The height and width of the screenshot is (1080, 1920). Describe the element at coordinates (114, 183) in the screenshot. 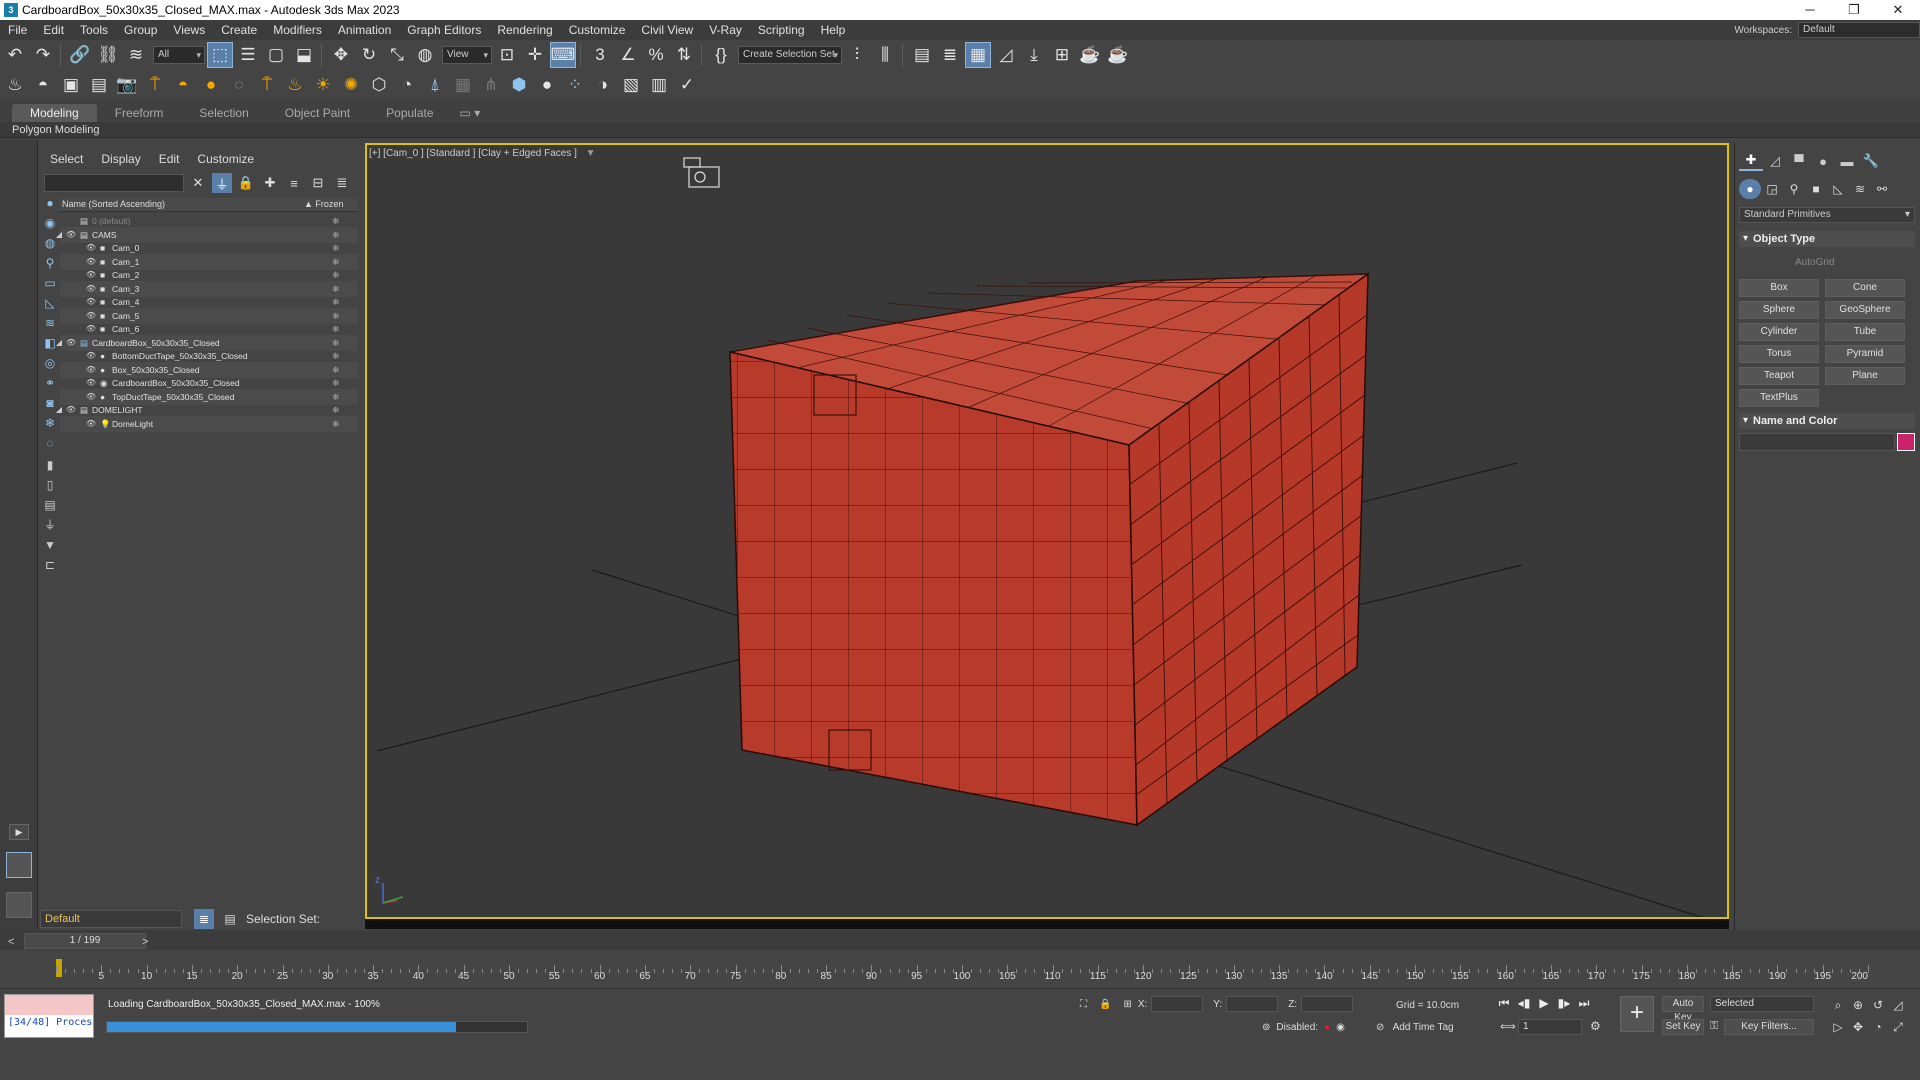

I see `search-input` at that location.